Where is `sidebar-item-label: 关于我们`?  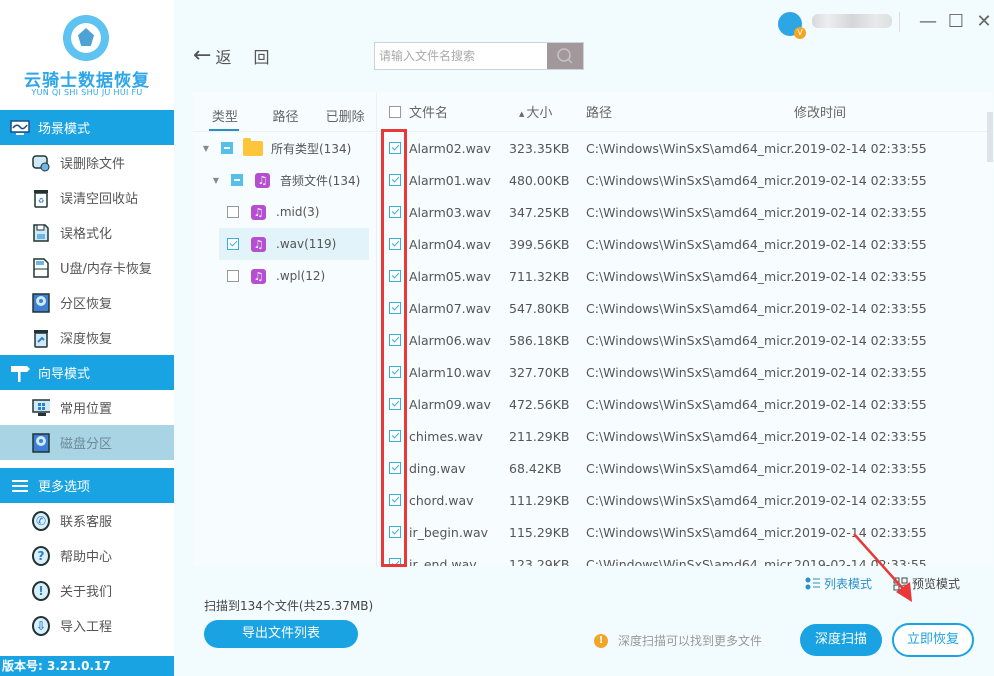
sidebar-item-label: 关于我们 is located at coordinates (86, 592).